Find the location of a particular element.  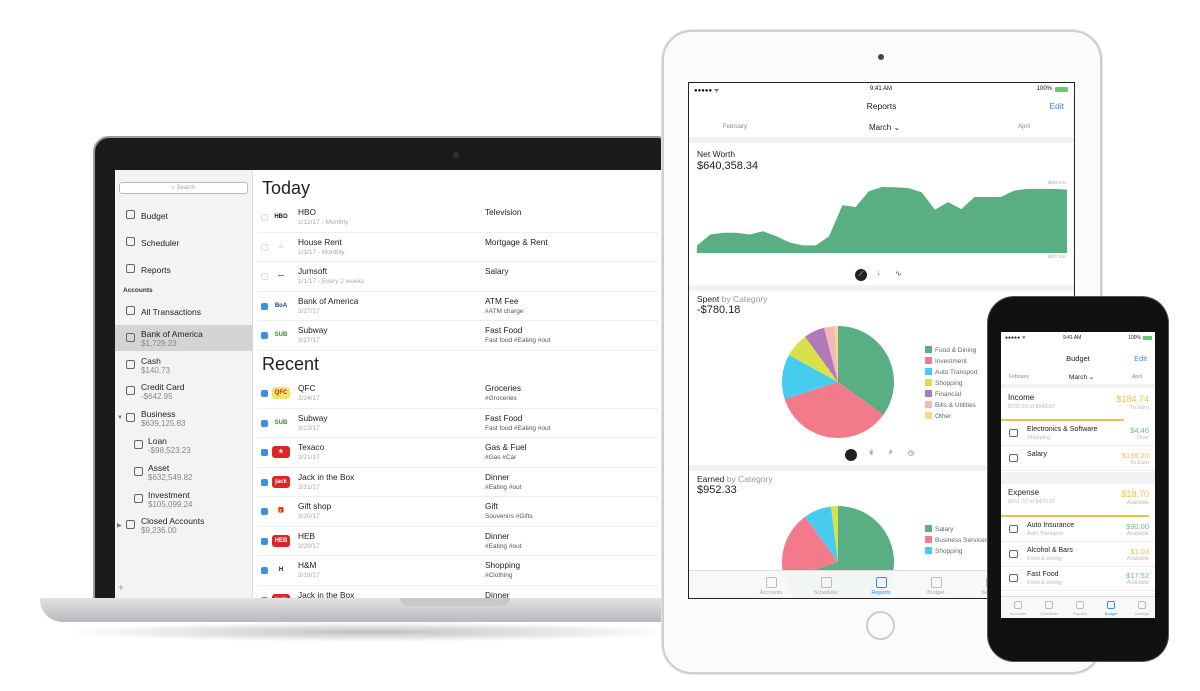

account-balance: -$642.95 is located at coordinates (157, 397).